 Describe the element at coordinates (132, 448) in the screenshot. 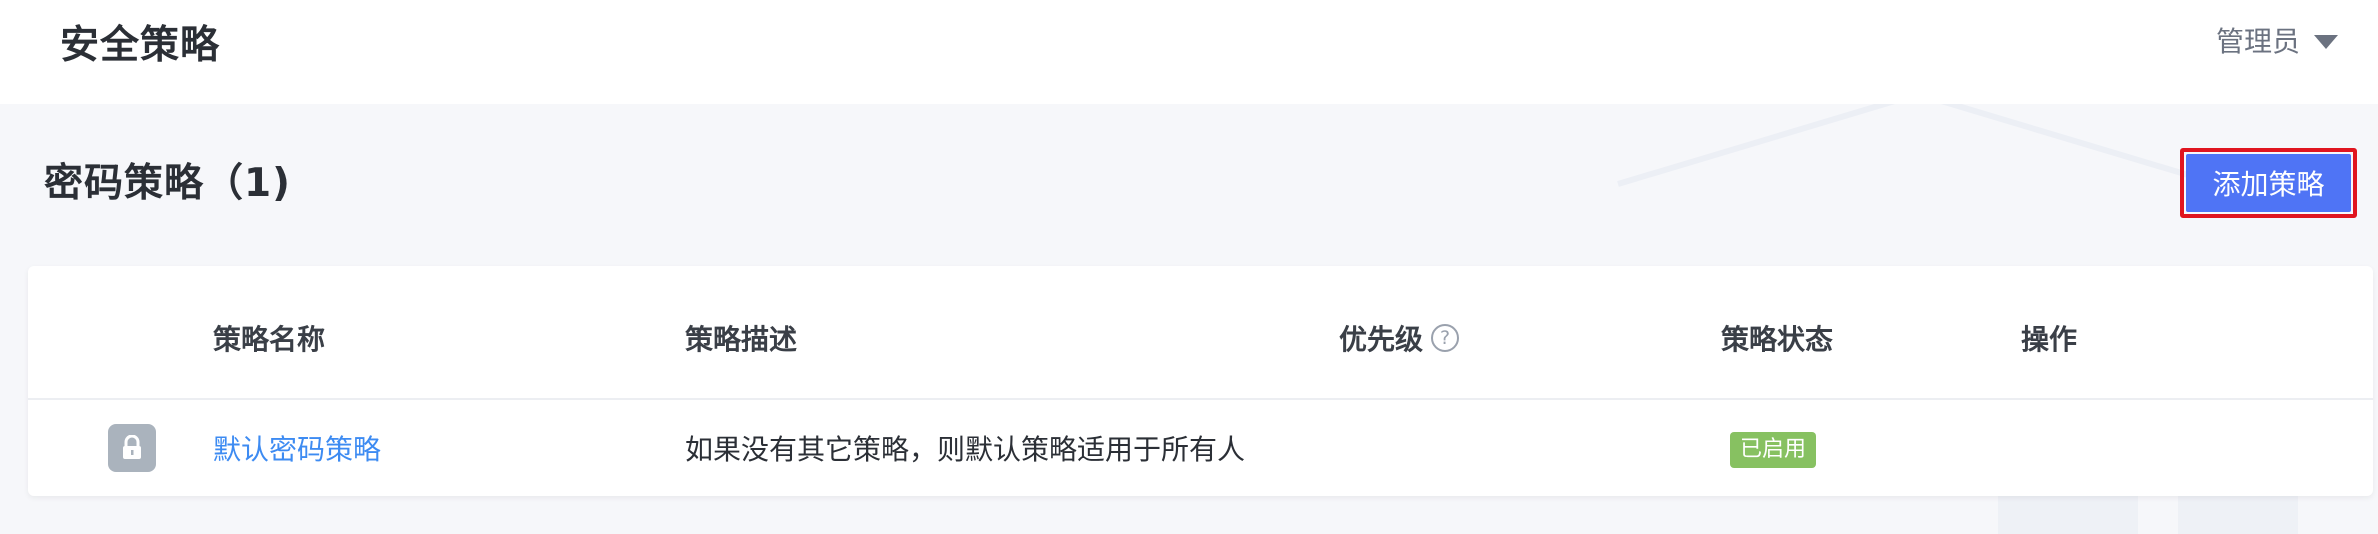

I see `lock-icon` at that location.